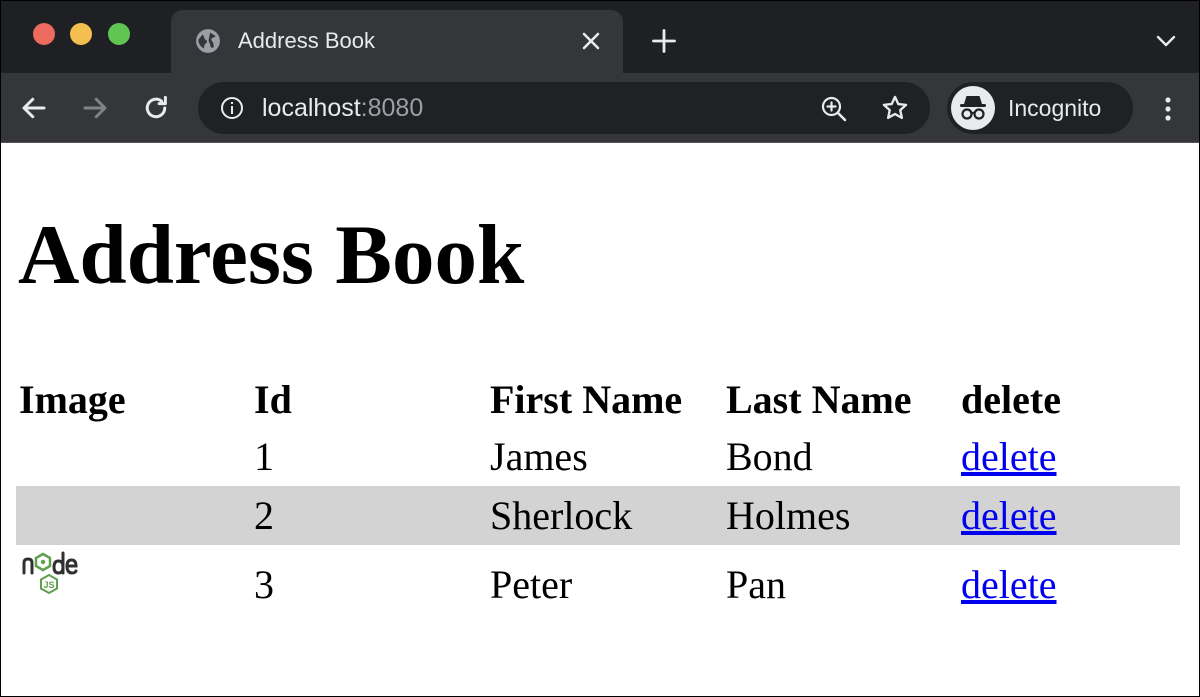  Describe the element at coordinates (605, 515) in the screenshot. I see `cell-first-name: Sherlock` at that location.